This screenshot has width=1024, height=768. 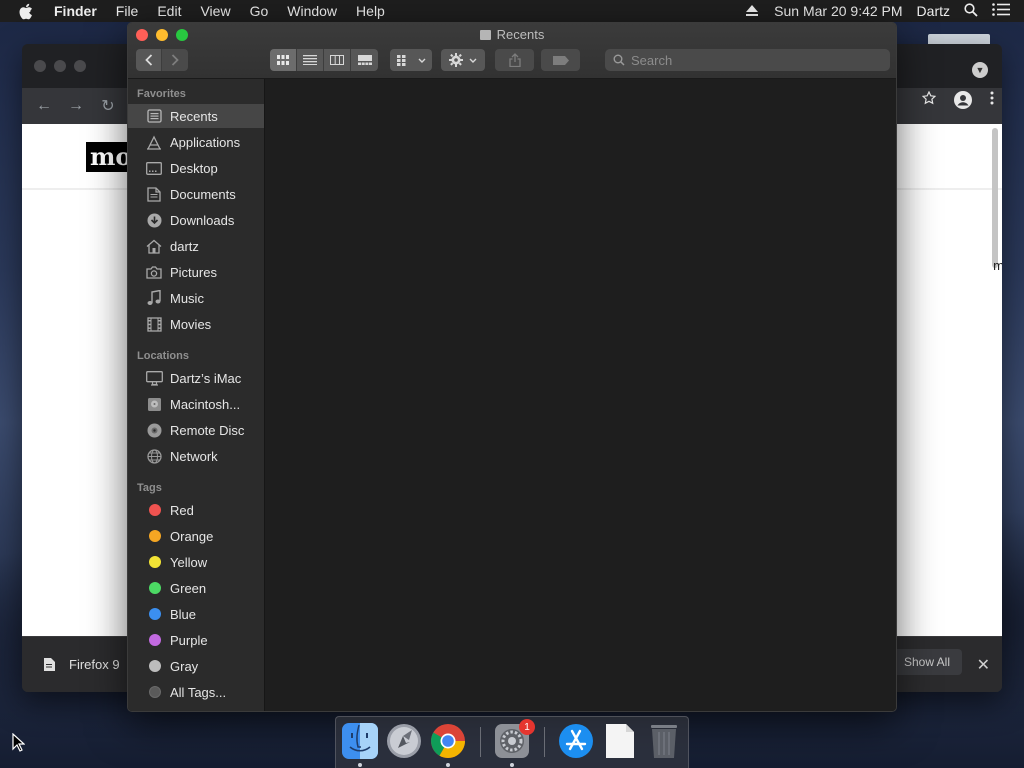 What do you see at coordinates (163, 356) in the screenshot?
I see `sidebar-header-locations: Locations` at bounding box center [163, 356].